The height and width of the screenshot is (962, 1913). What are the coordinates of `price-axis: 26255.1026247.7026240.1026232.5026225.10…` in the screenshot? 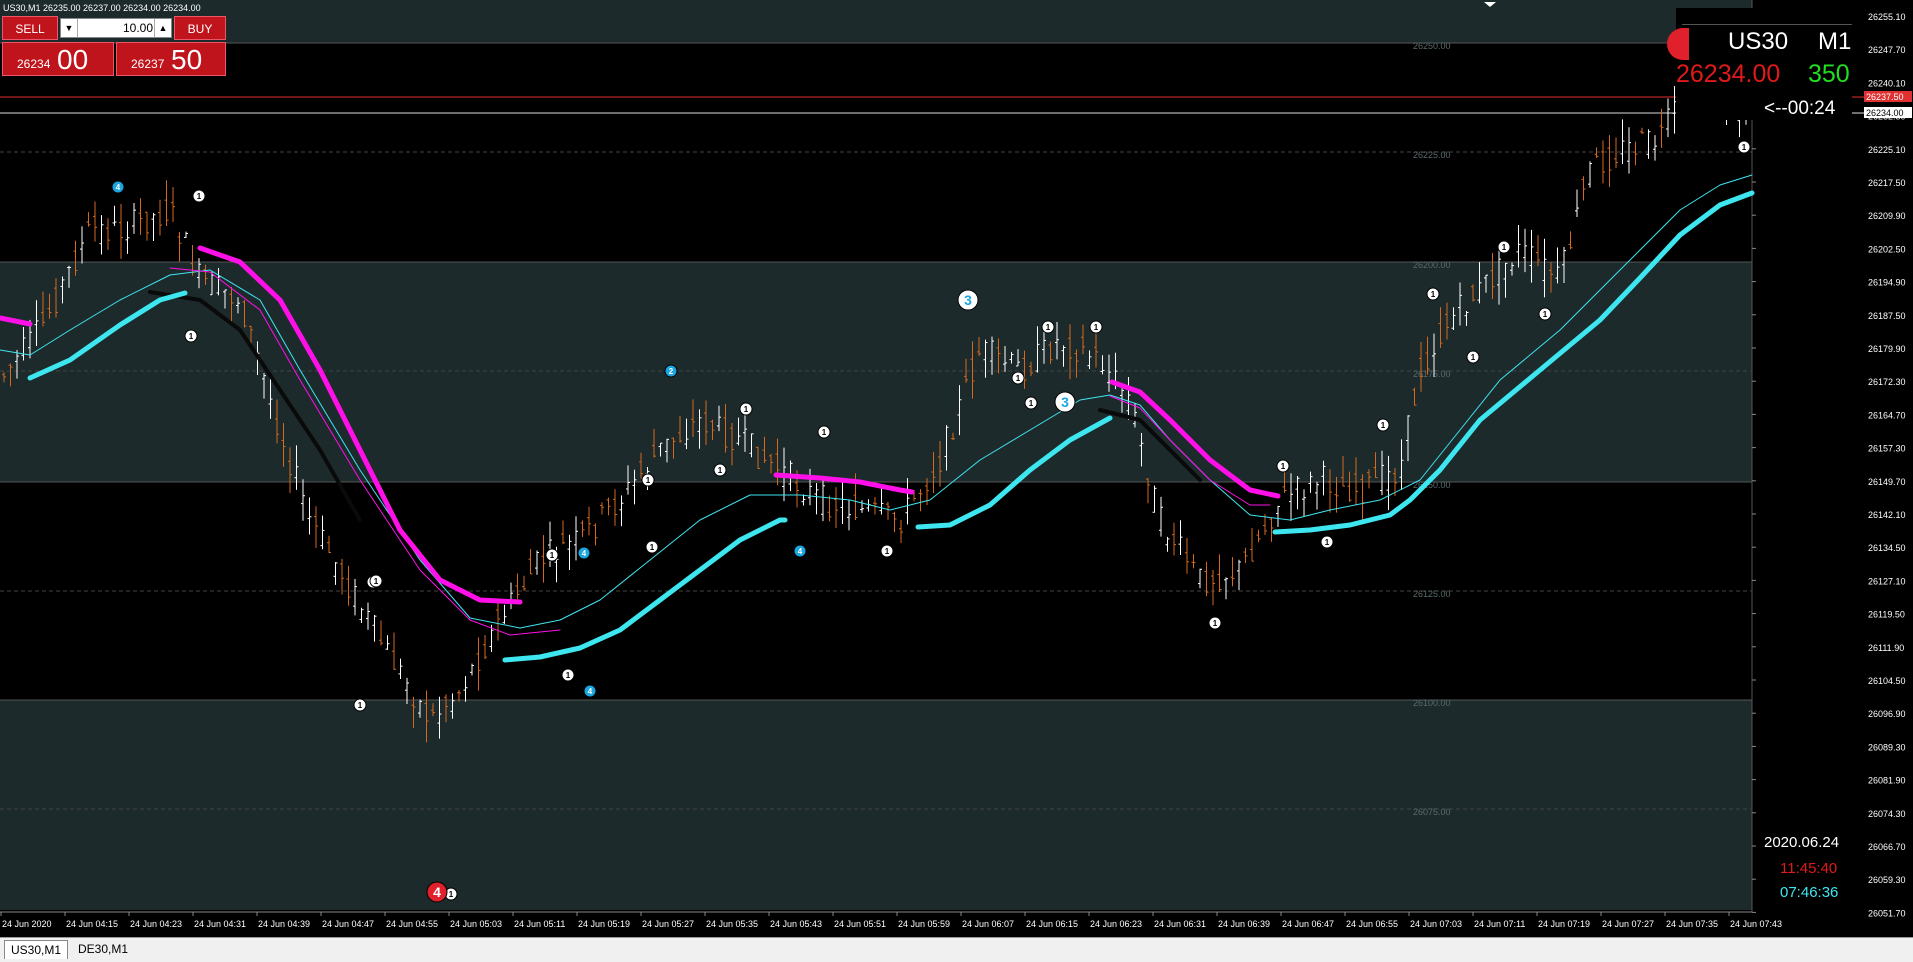 It's located at (1832, 465).